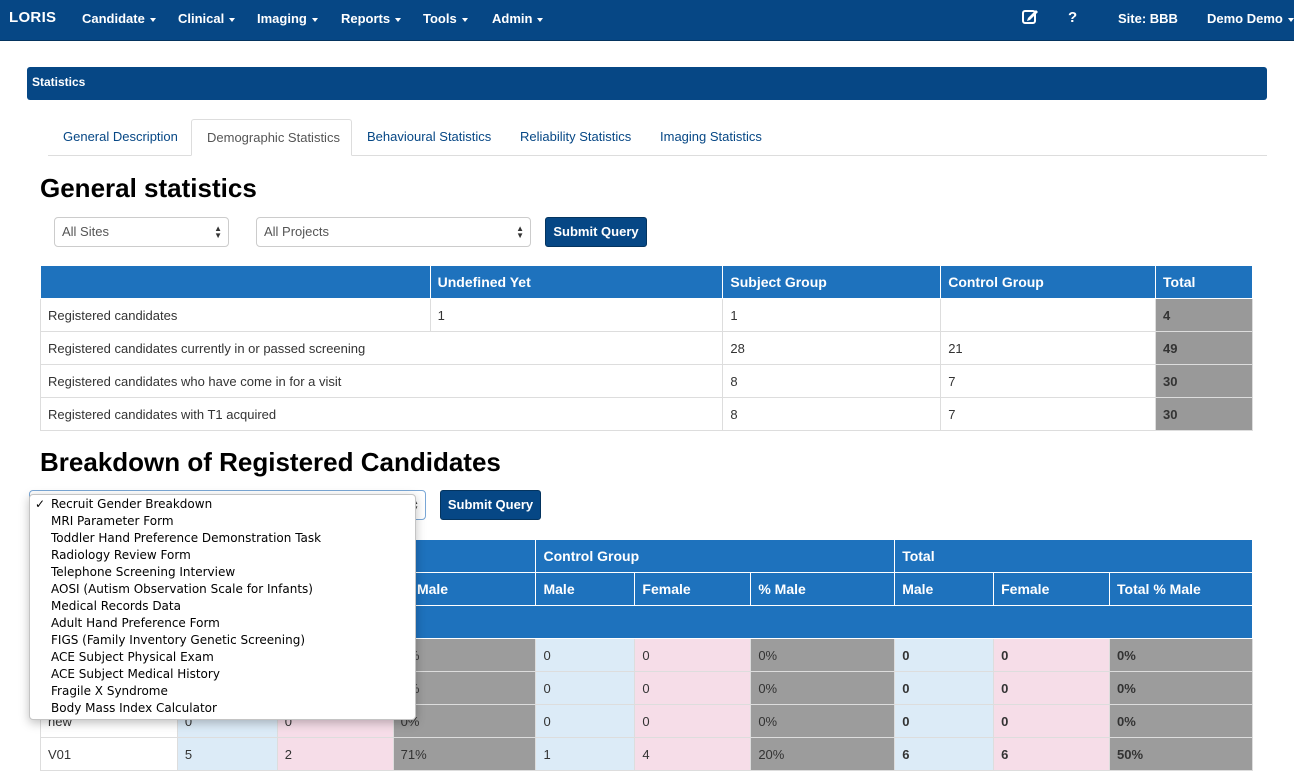 Image resolution: width=1294 pixels, height=771 pixels. I want to click on table-header: Subject Group, so click(832, 282).